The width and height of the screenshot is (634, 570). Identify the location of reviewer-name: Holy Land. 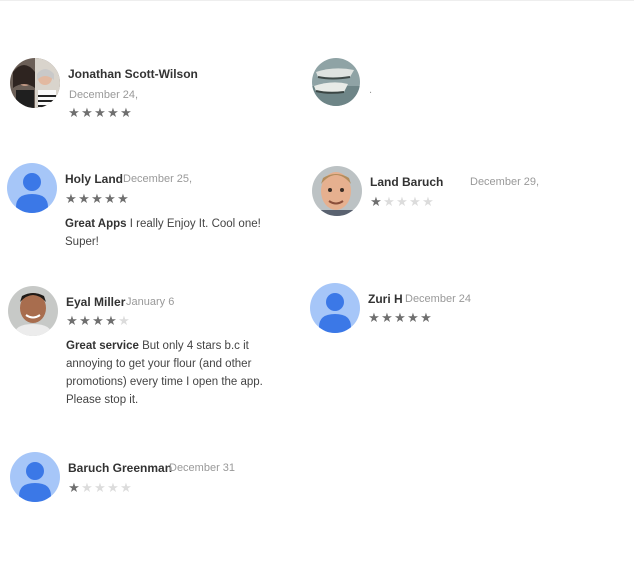
(94, 179).